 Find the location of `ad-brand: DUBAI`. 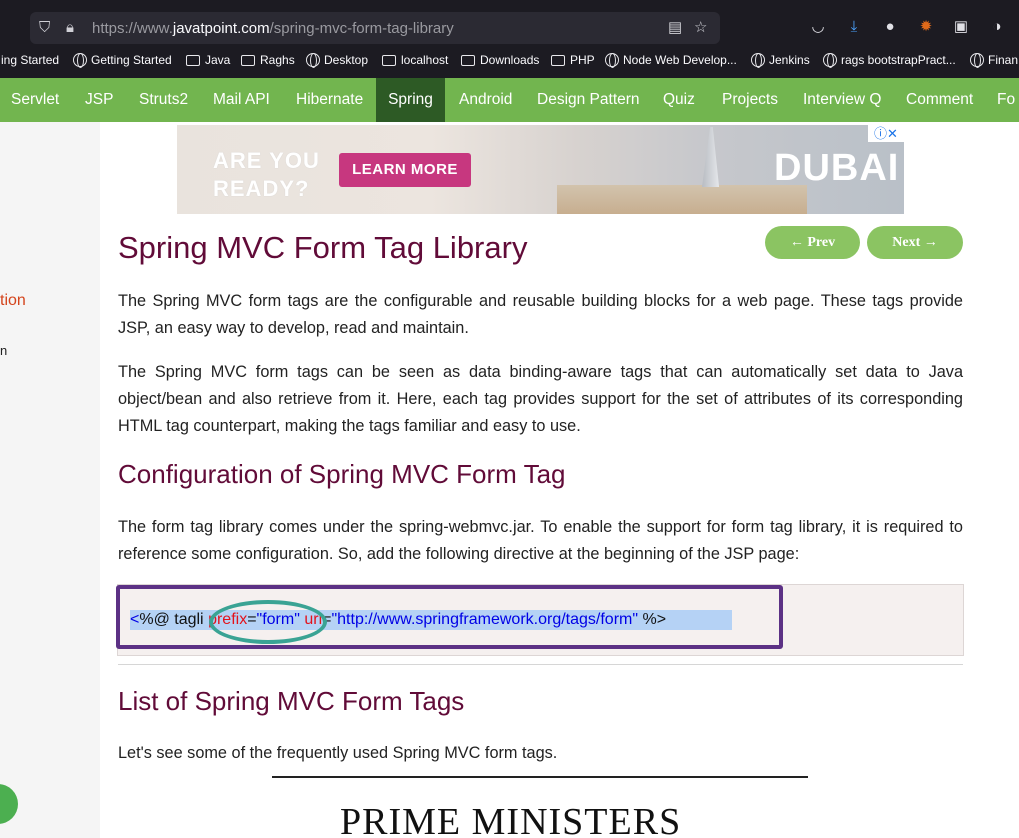

ad-brand: DUBAI is located at coordinates (837, 168).